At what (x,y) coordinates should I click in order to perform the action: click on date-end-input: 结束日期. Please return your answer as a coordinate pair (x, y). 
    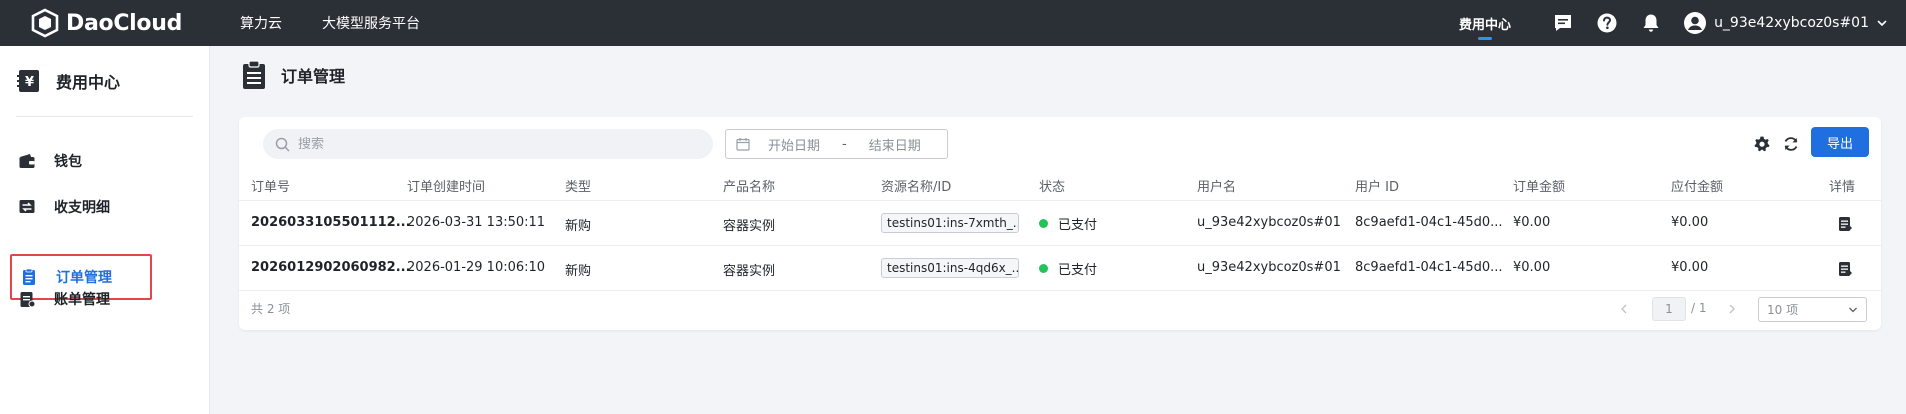
    Looking at the image, I should click on (895, 144).